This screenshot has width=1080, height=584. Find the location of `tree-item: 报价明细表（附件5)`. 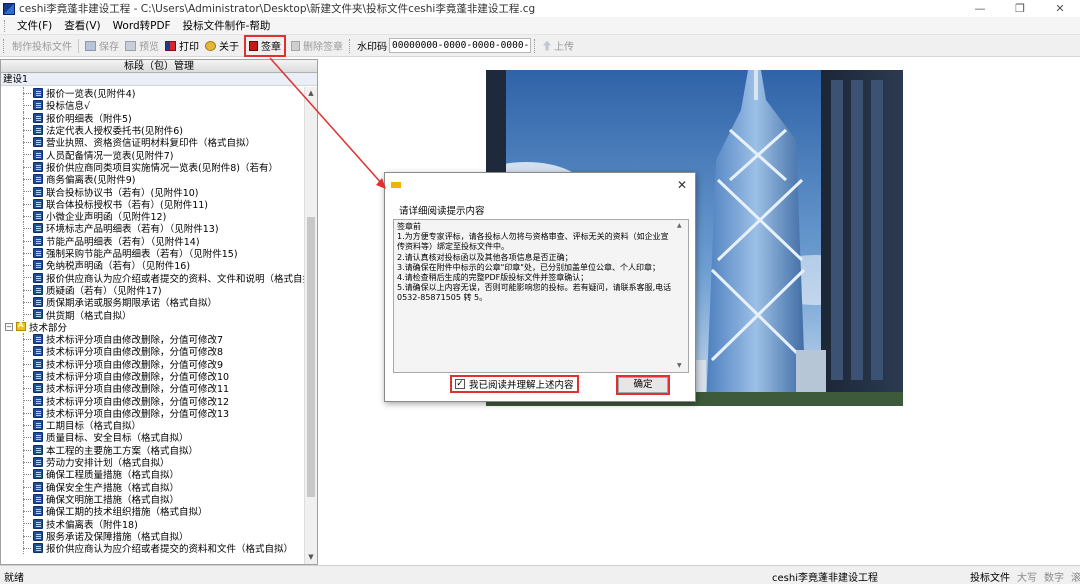

tree-item: 报价明细表（附件5) is located at coordinates (153, 118).